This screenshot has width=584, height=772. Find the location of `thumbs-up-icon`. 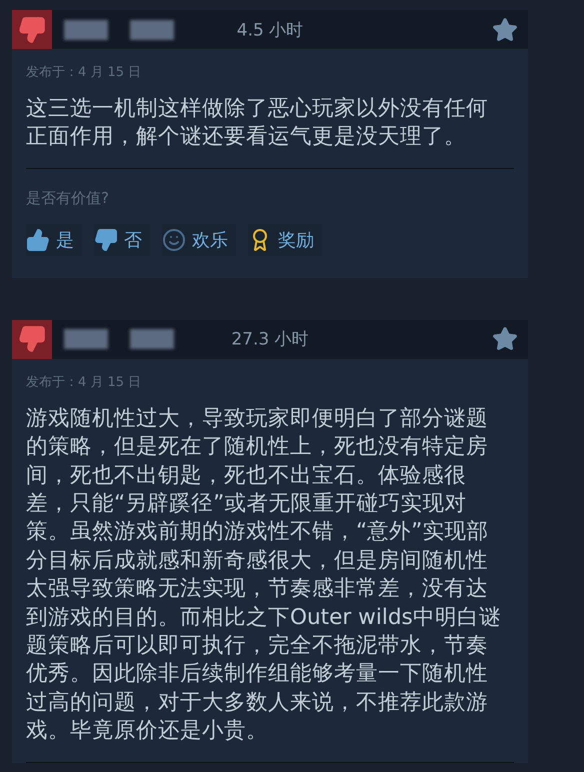

thumbs-up-icon is located at coordinates (38, 240).